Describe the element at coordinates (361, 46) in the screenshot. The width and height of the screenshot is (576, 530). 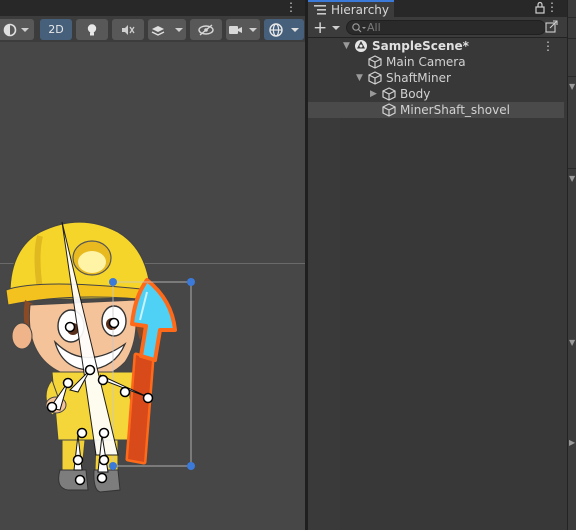
I see `unity-scene-icon` at that location.